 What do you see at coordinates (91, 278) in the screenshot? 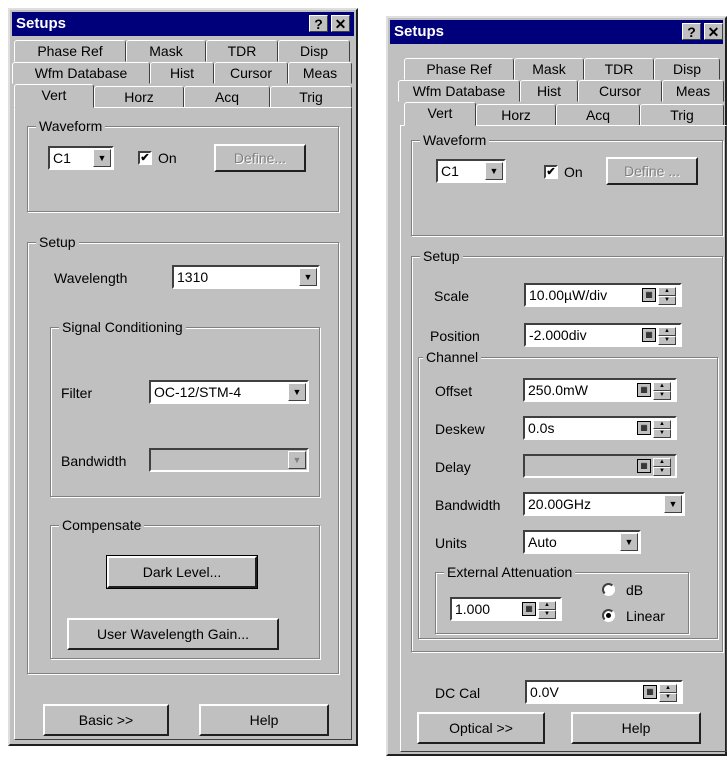
I see `wavelength-label: Wavelength` at bounding box center [91, 278].